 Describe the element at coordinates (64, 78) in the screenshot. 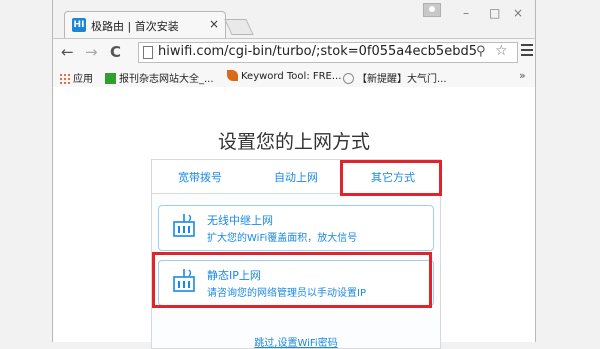

I see `apps-grid-icon` at that location.